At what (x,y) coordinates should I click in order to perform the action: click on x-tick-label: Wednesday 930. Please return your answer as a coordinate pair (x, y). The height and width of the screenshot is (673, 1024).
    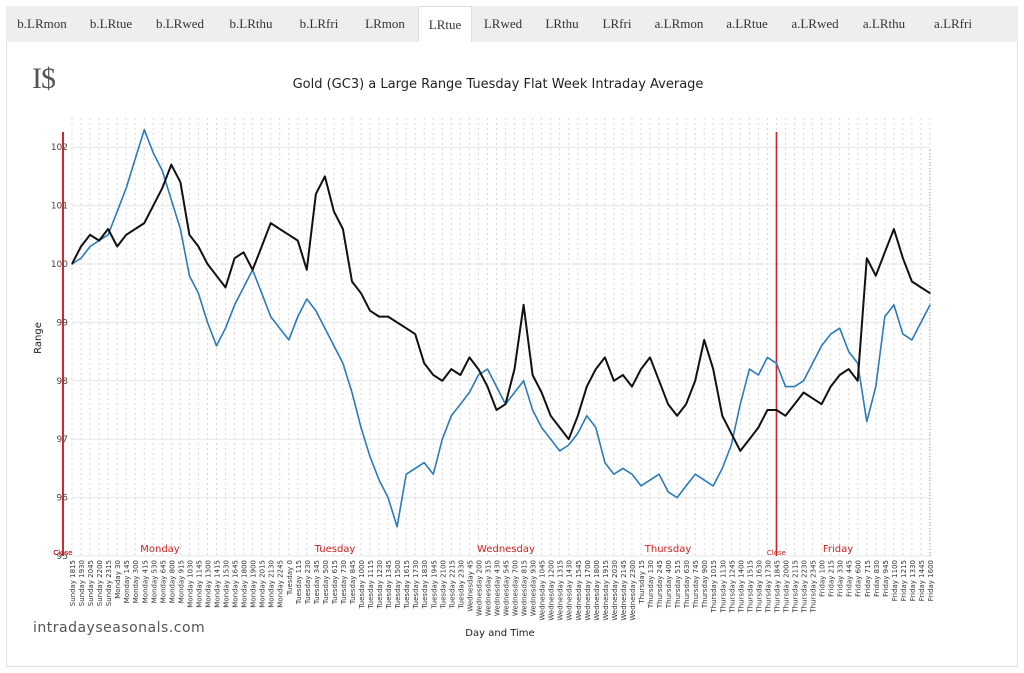
    Looking at the image, I should click on (534, 588).